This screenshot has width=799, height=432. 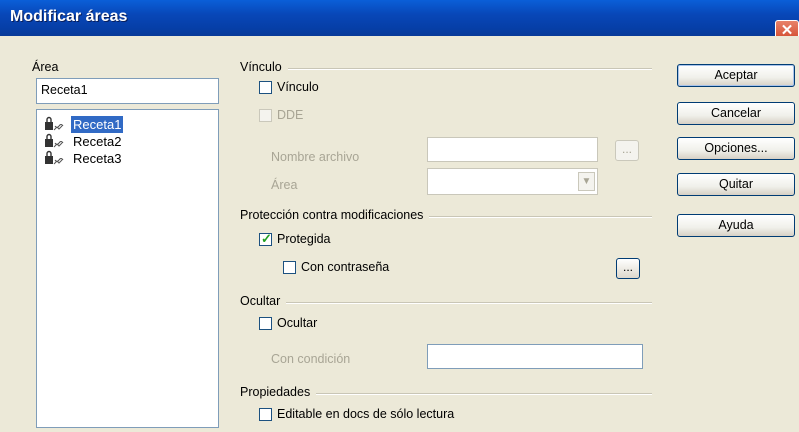 I want to click on dropdown-arrow-icon: ▼, so click(x=586, y=181).